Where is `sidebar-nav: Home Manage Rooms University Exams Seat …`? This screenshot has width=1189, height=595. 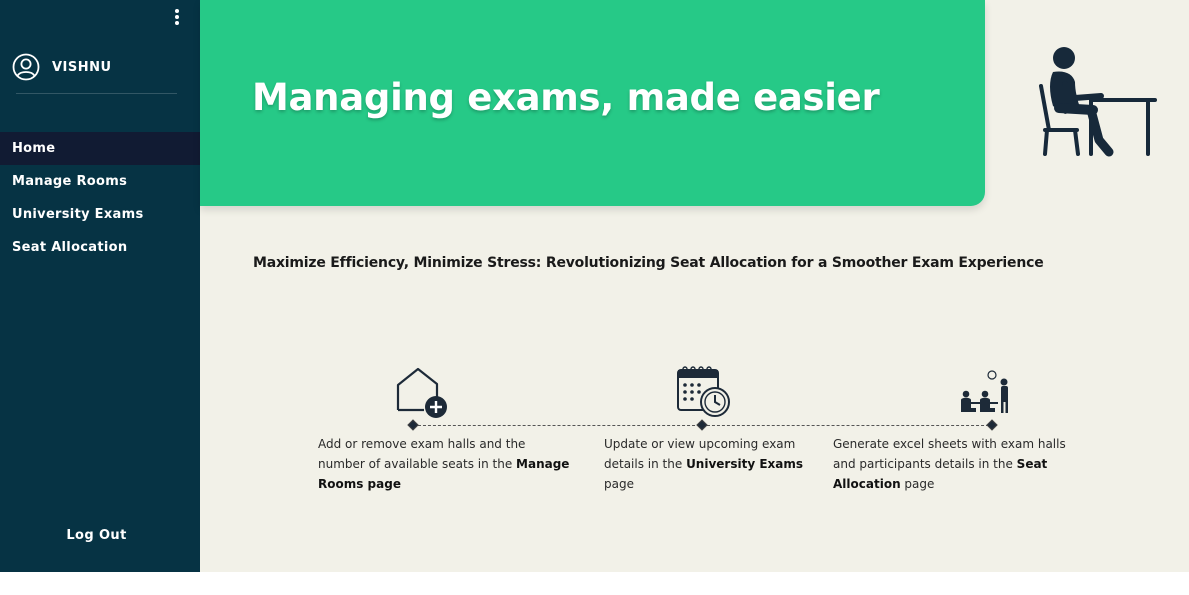
sidebar-nav: Home Manage Rooms University Exams Seat … is located at coordinates (100, 198).